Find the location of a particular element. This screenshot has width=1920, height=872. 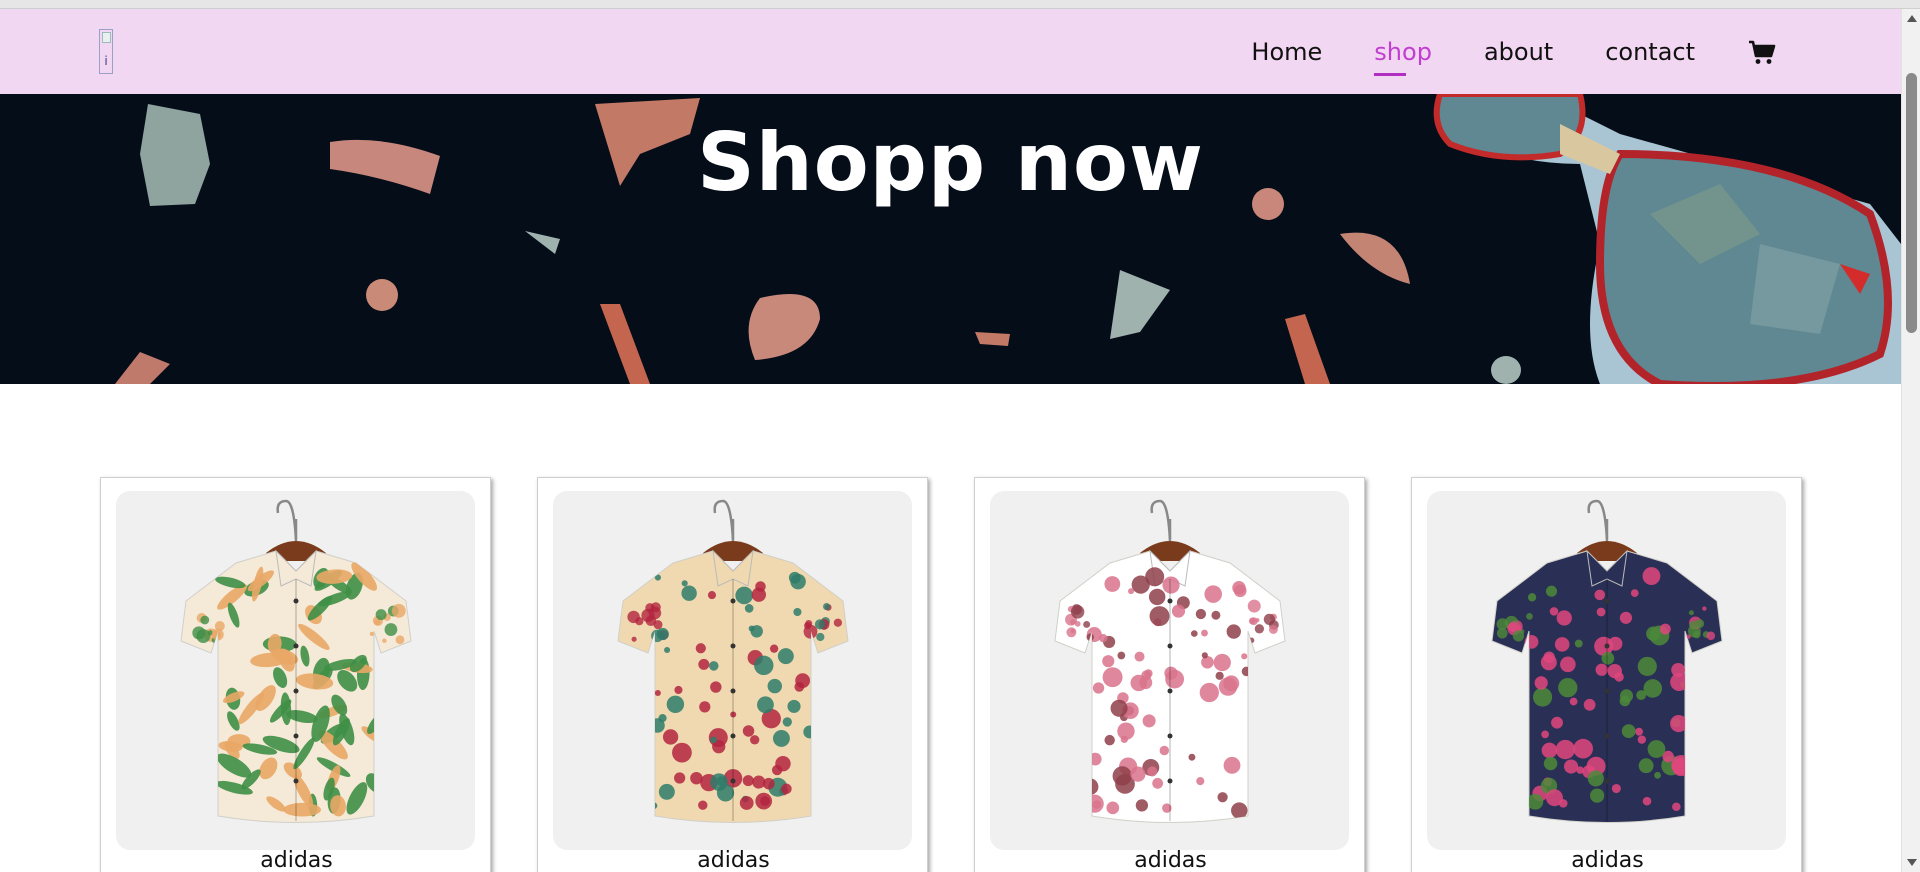

shirt-image-vintage-floral is located at coordinates (733, 661).